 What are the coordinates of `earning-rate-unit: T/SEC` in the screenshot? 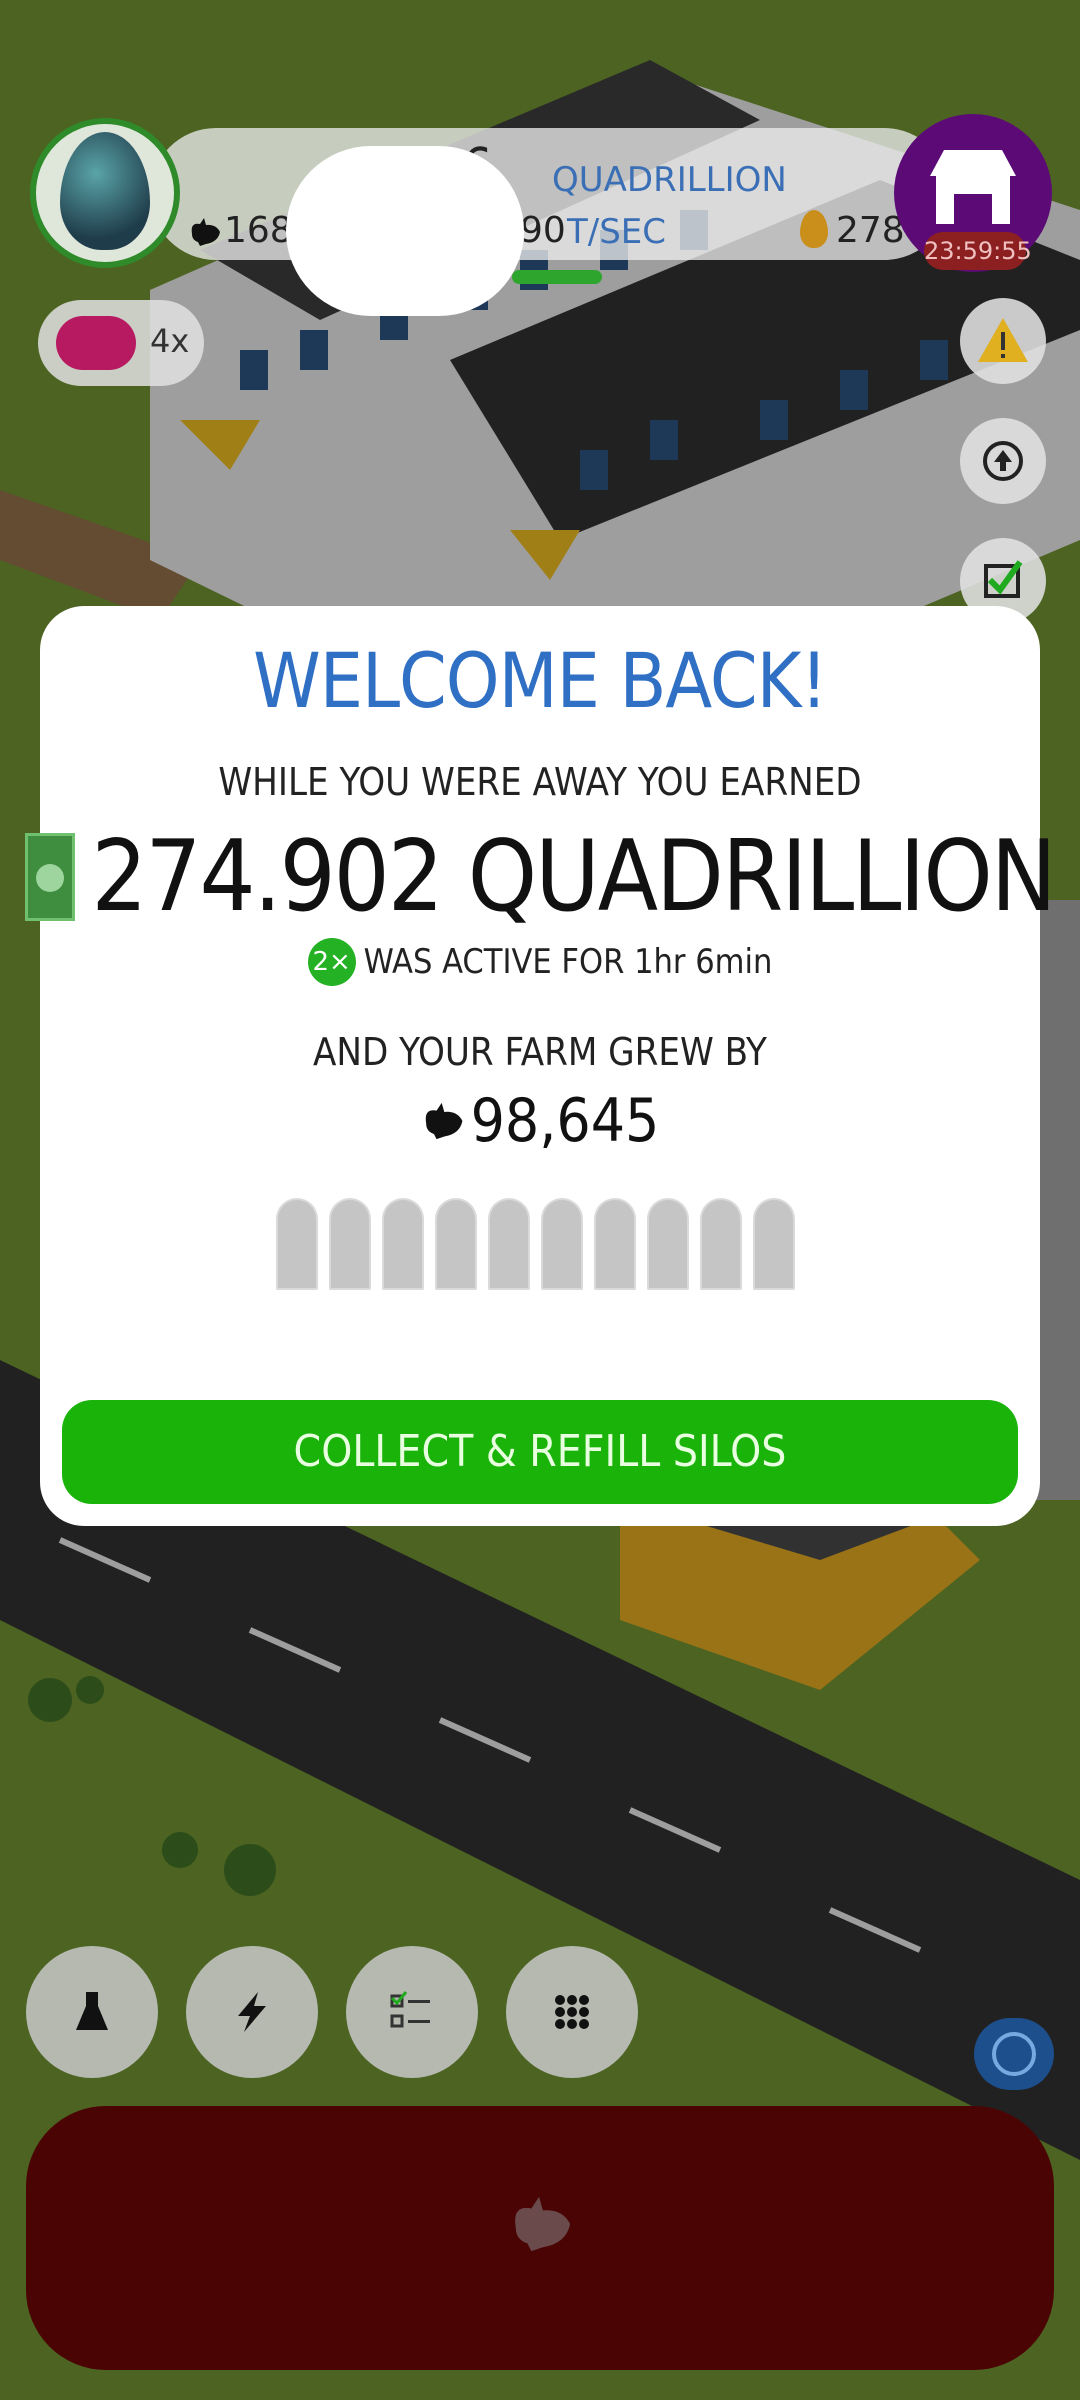 It's located at (617, 232).